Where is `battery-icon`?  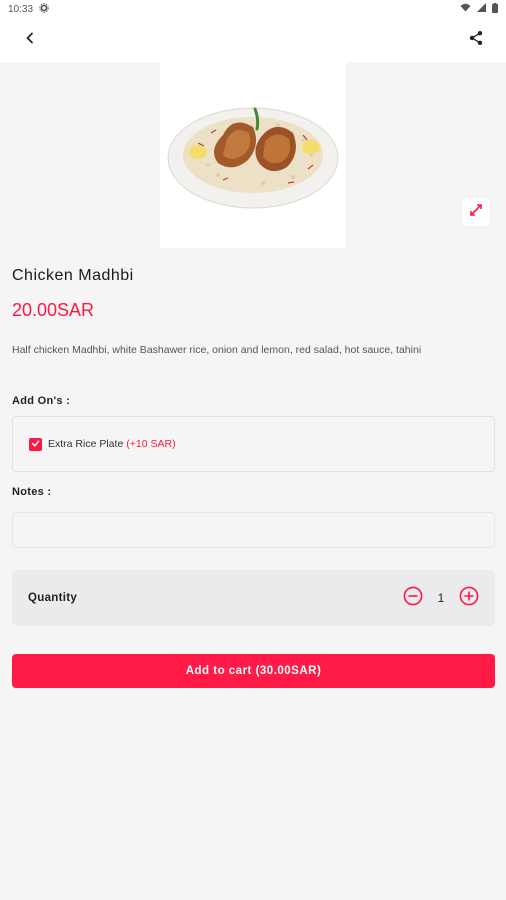
battery-icon is located at coordinates (495, 9).